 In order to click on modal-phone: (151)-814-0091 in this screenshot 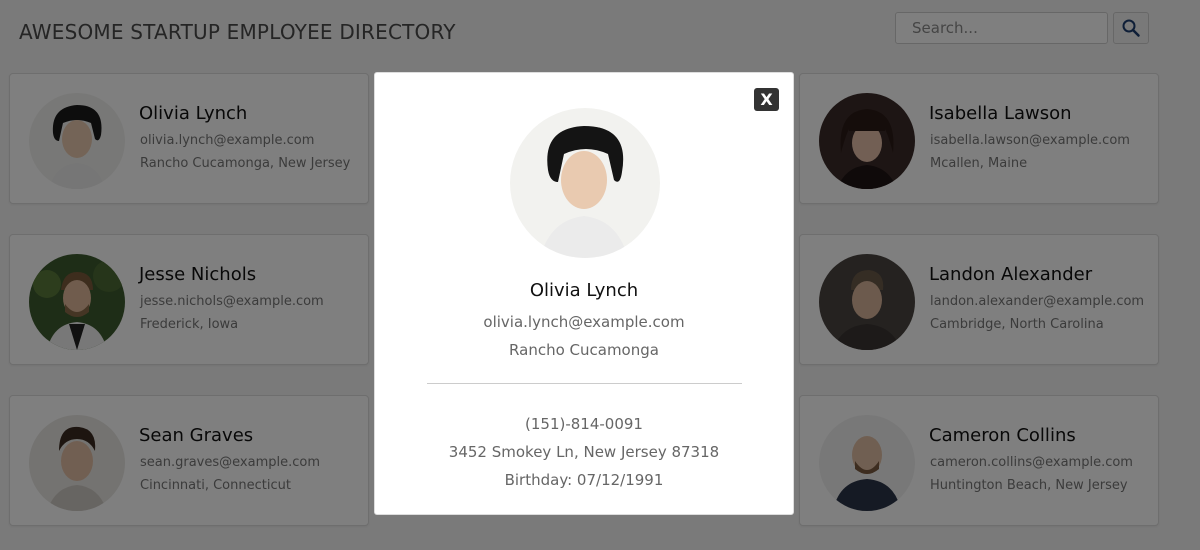, I will do `click(584, 424)`.